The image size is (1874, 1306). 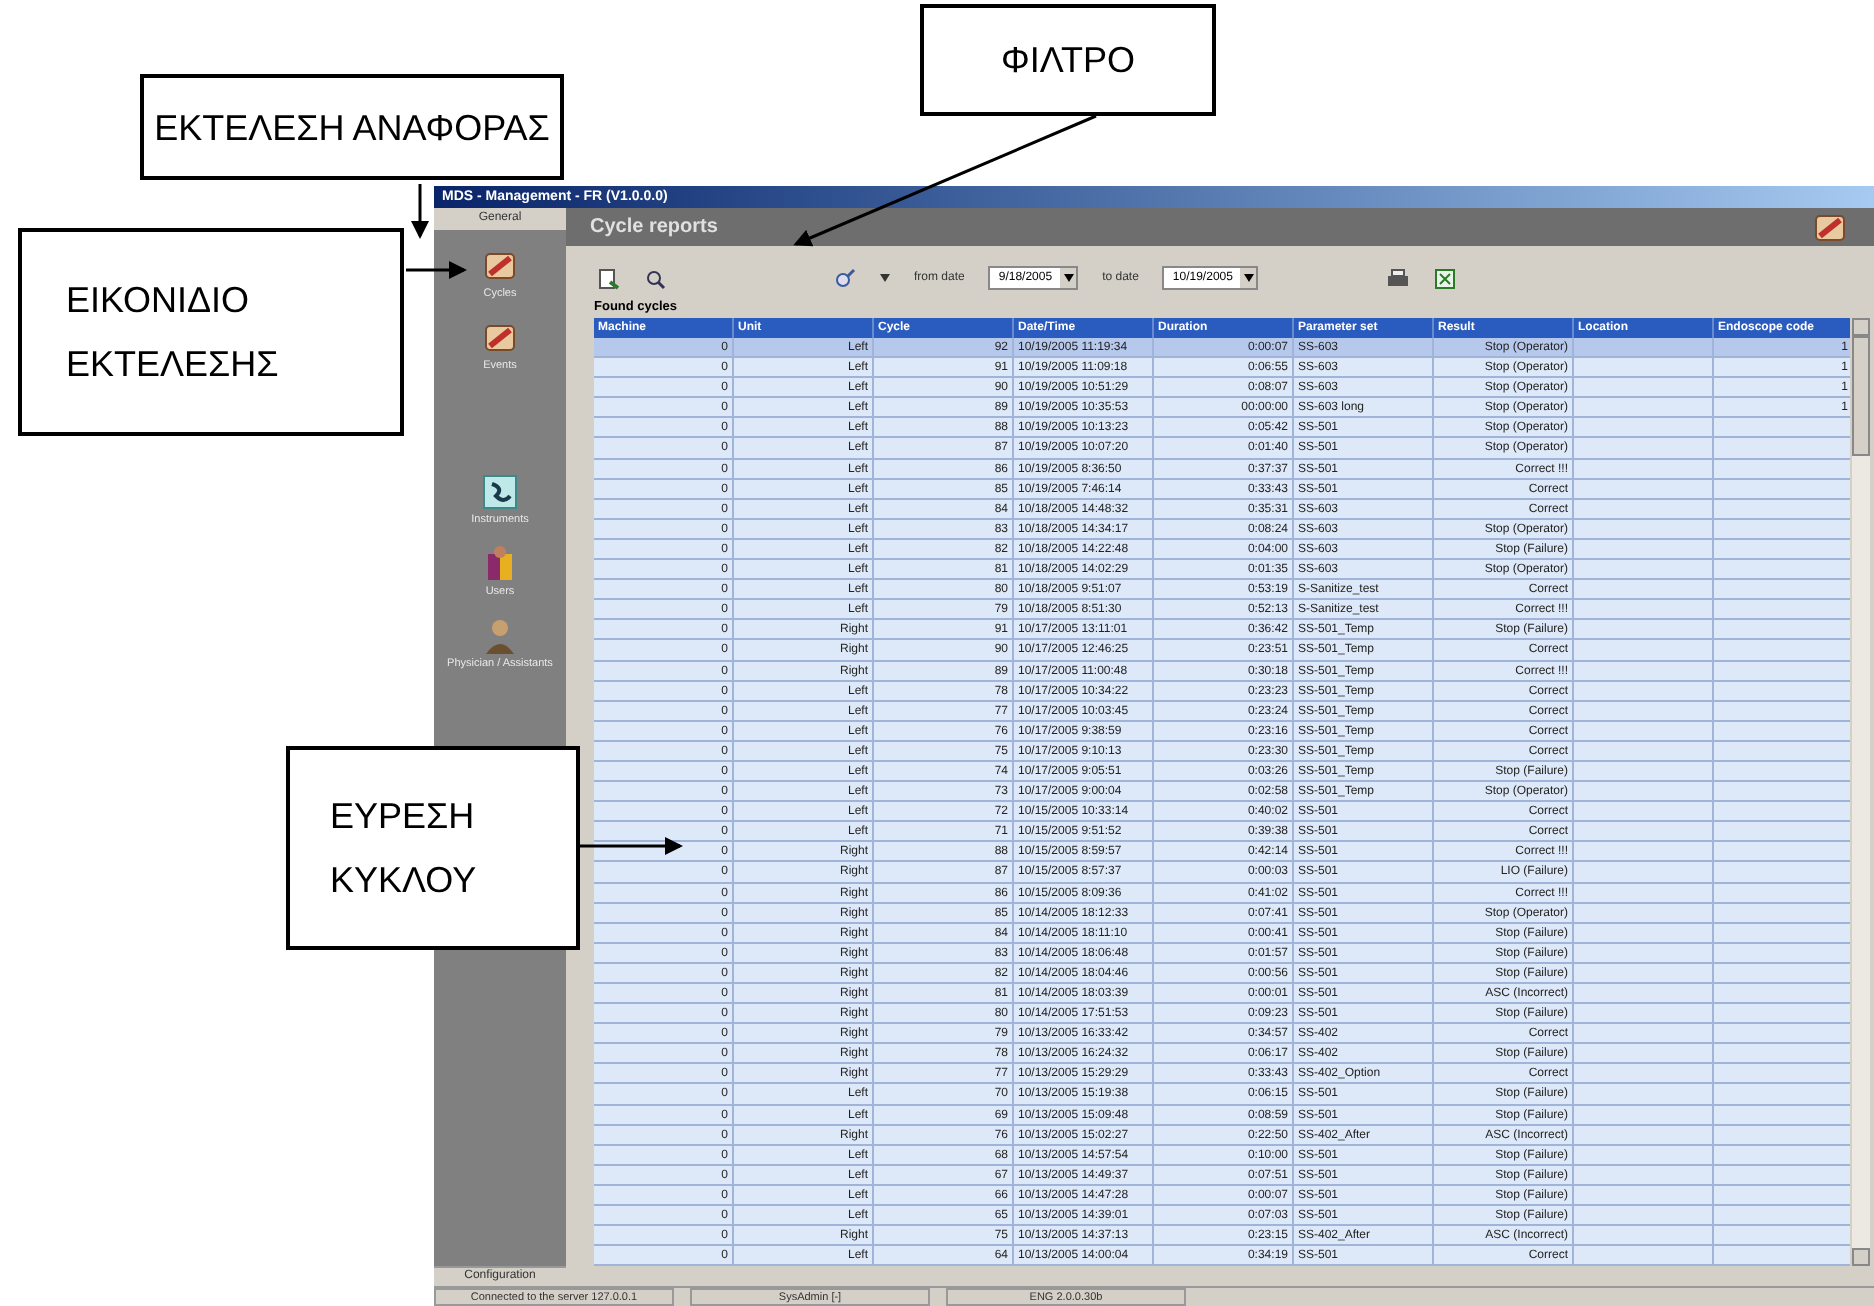 I want to click on instrument-icon, so click(x=499, y=491).